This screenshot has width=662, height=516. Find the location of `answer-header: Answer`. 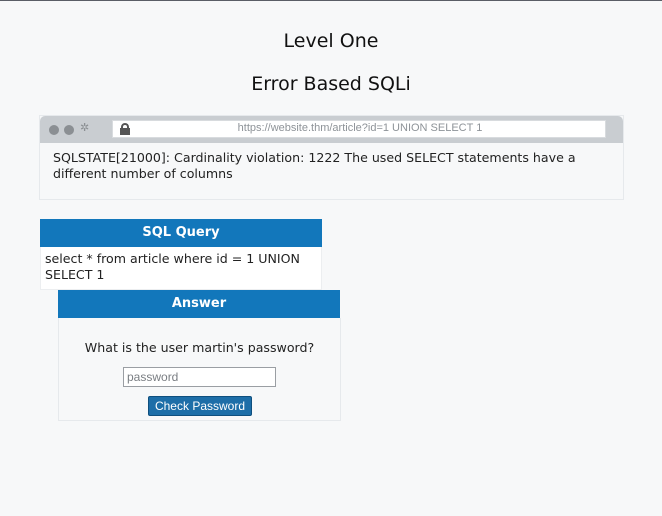

answer-header: Answer is located at coordinates (199, 304).